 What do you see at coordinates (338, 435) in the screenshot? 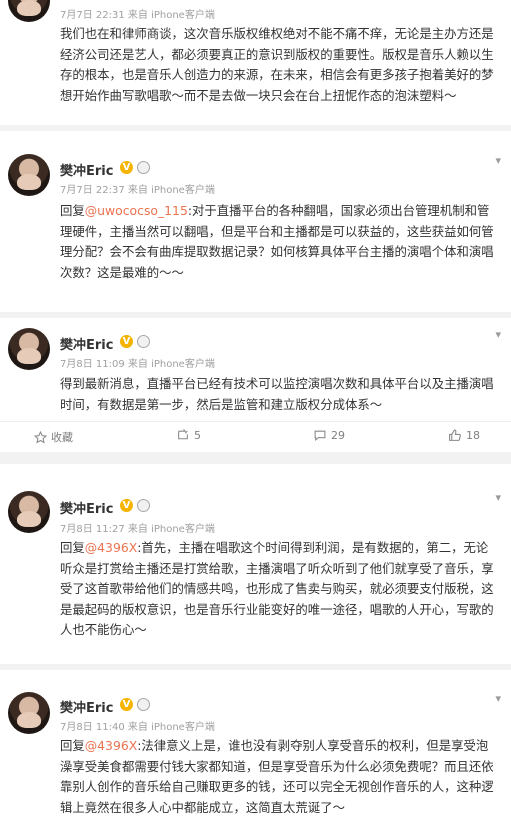
I see `comment-count: 29` at bounding box center [338, 435].